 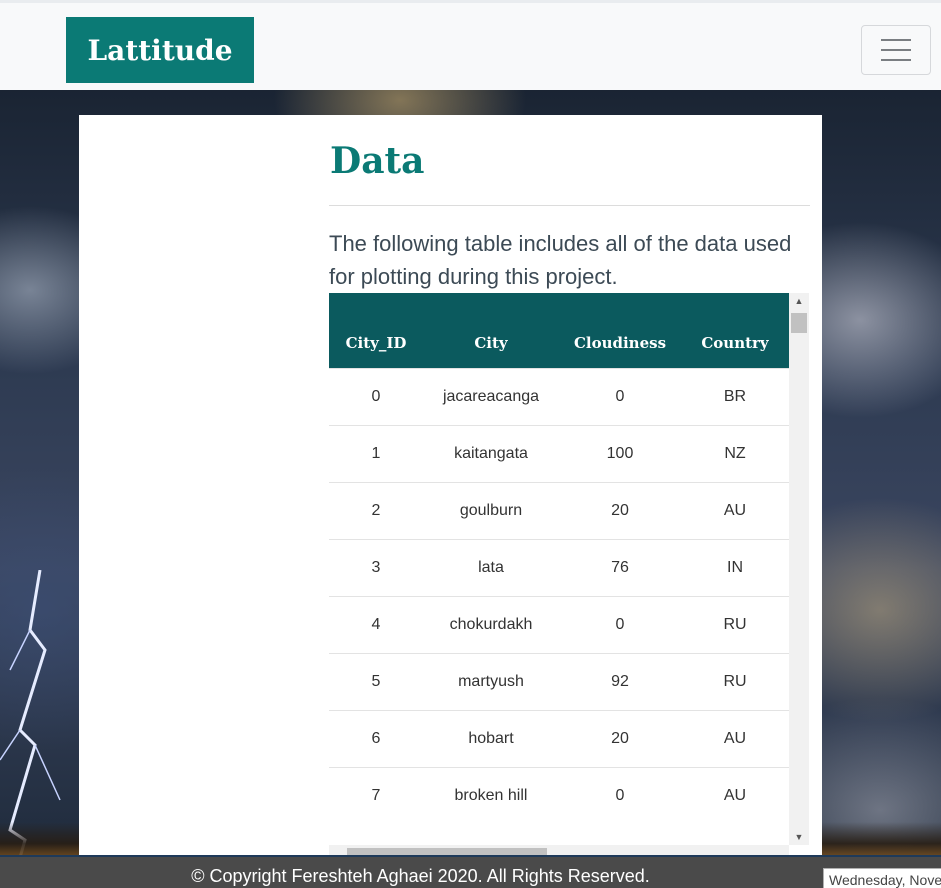 I want to click on table-row: 7 broken hill 0 AU, so click(x=559, y=795).